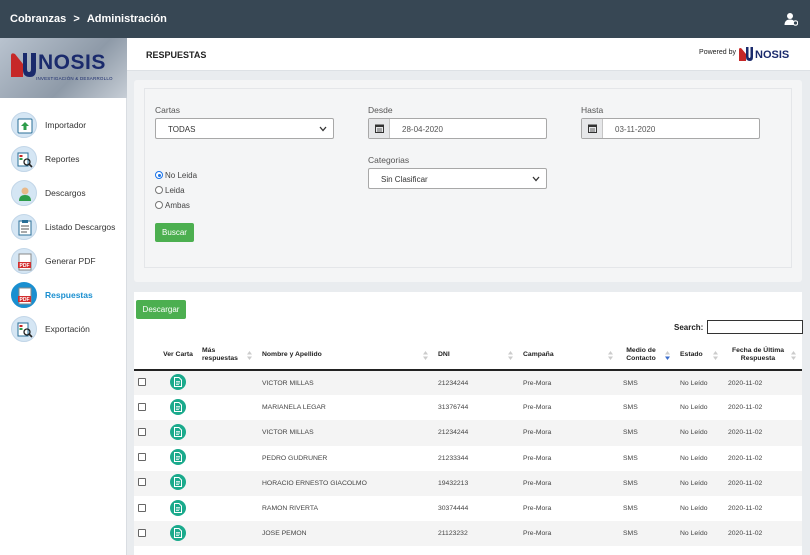 This screenshot has height=555, width=810. What do you see at coordinates (670, 128) in the screenshot?
I see `hasta-date-input: 03-11-2020` at bounding box center [670, 128].